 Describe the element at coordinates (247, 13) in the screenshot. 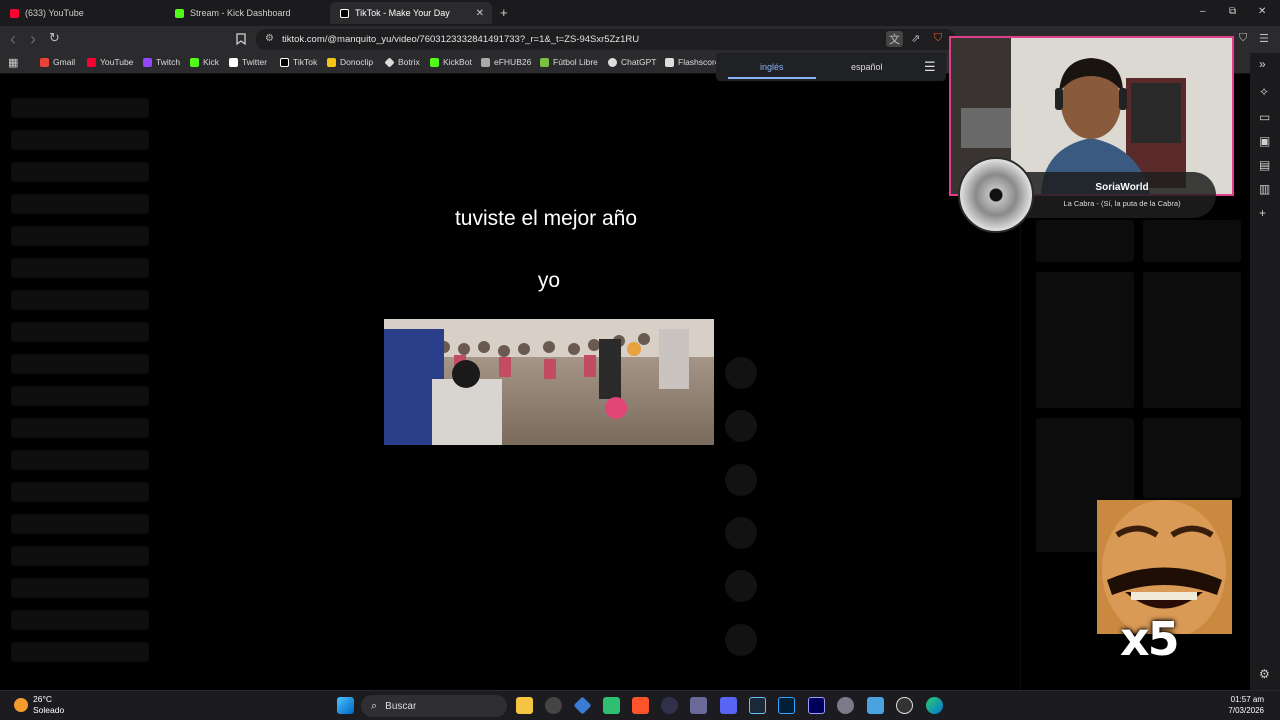

I see `tab-kick-dashboard: Stream - Kick Dashboard` at that location.